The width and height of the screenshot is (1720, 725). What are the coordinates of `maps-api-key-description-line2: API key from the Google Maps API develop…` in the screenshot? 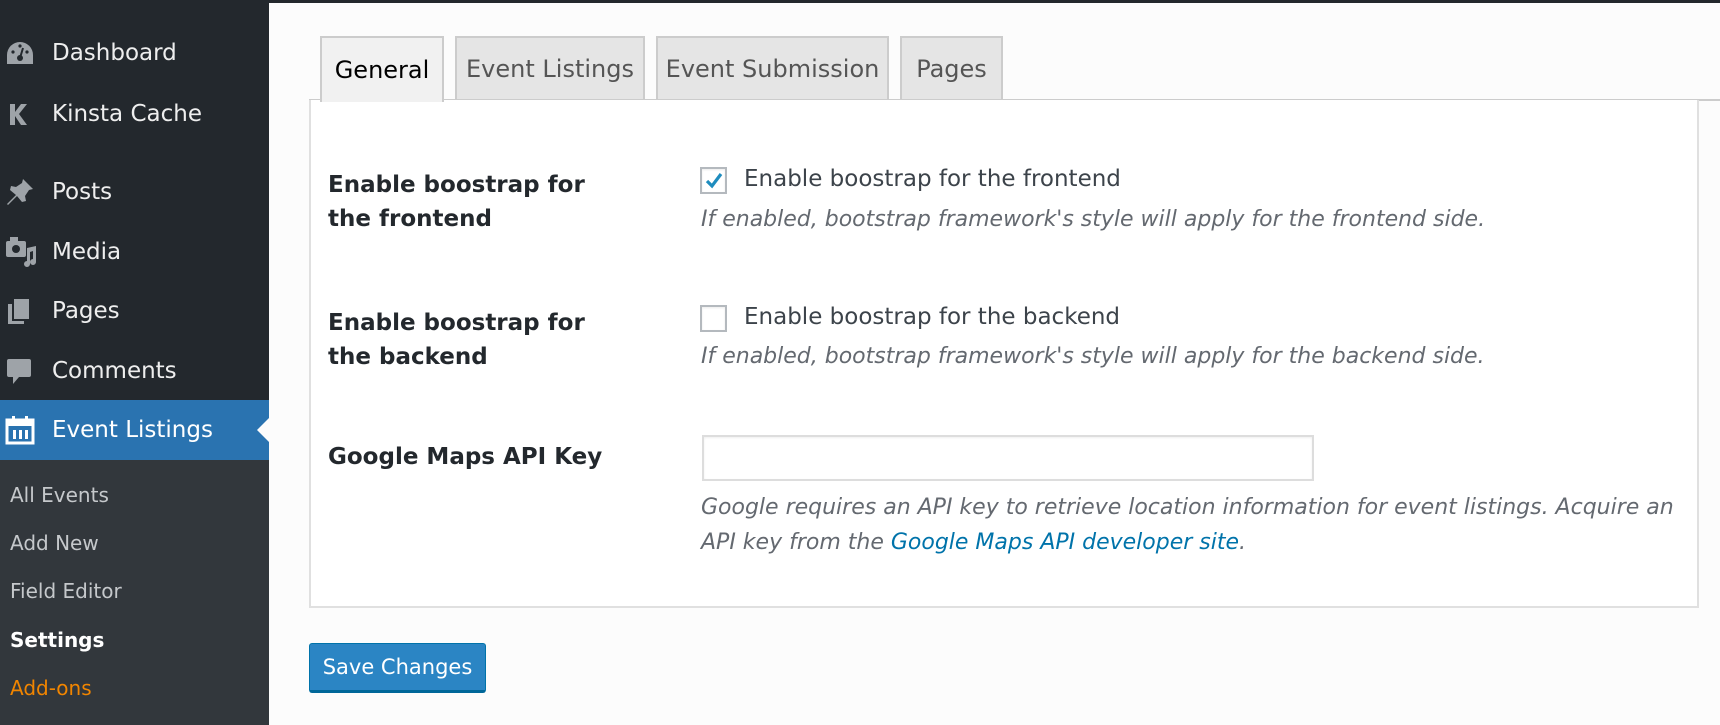 It's located at (973, 542).